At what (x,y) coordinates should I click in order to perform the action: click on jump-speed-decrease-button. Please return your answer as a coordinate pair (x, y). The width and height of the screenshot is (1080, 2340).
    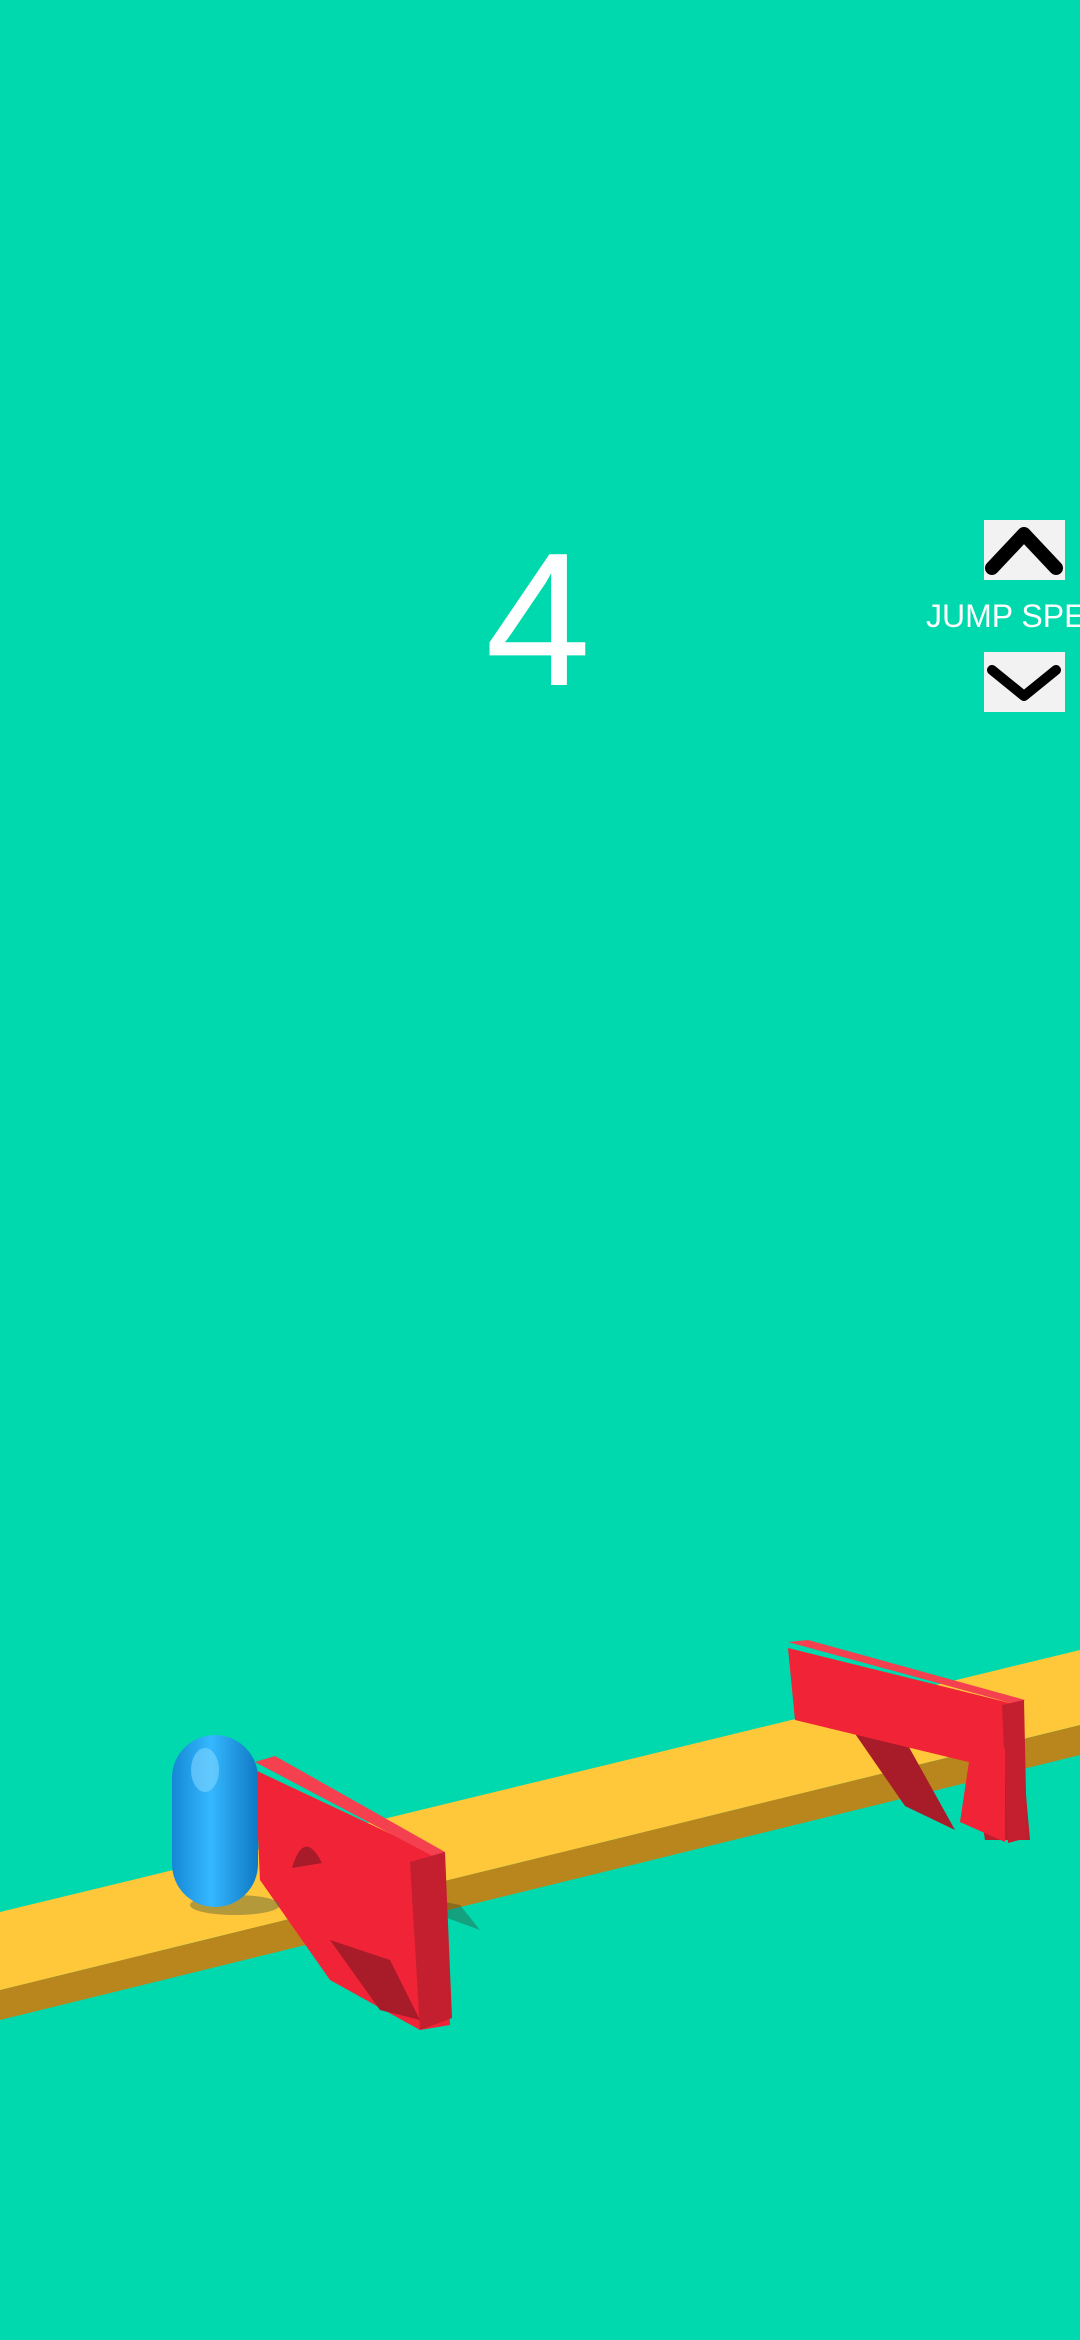
    Looking at the image, I should click on (1024, 682).